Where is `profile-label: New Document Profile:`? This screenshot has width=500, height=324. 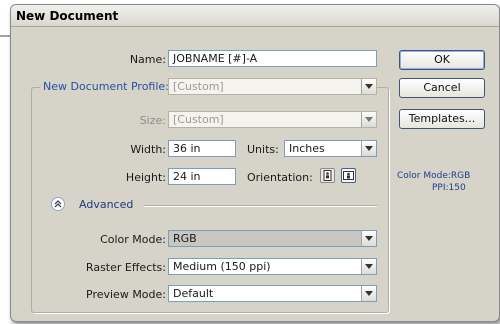
profile-label: New Document Profile: is located at coordinates (106, 86).